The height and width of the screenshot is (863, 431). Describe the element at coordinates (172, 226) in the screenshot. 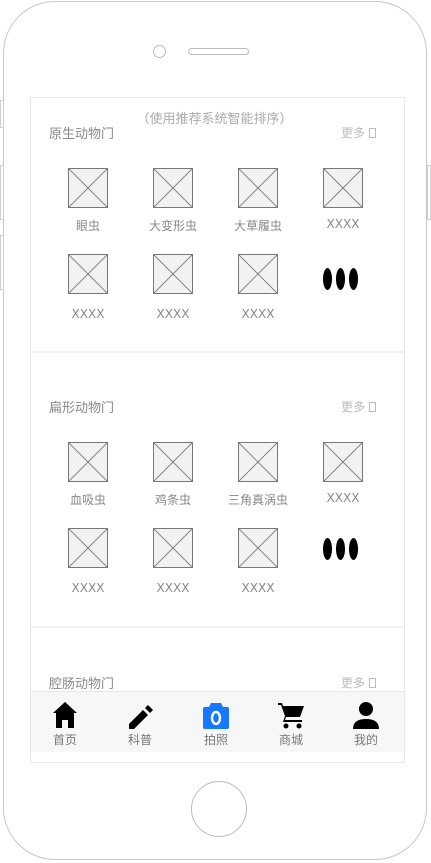

I see `item-label: 大变形虫` at that location.